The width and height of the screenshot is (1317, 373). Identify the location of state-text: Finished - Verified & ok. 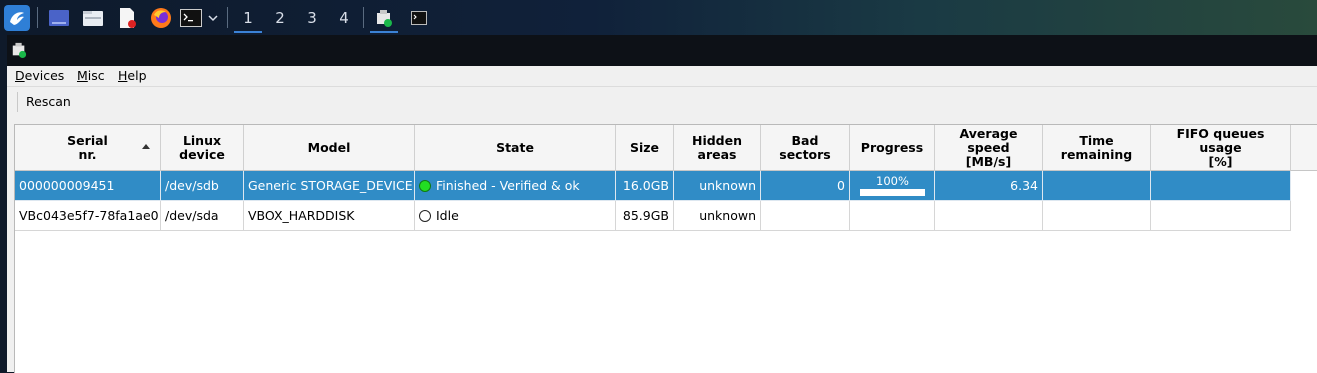
(508, 185).